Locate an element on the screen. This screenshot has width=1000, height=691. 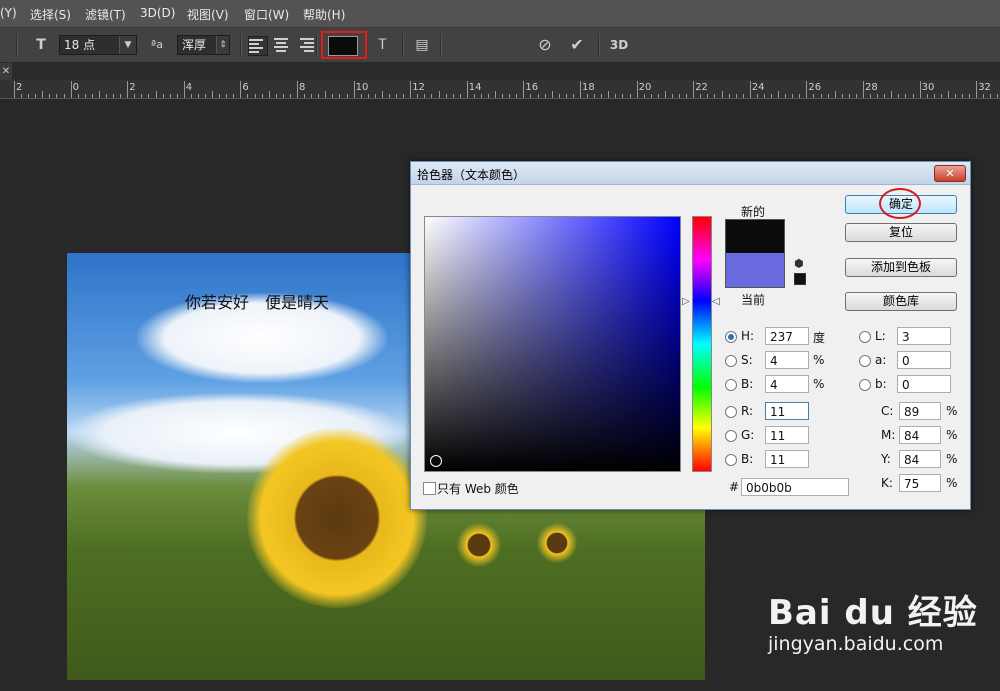
menu-item-filter: 滤镜(T) is located at coordinates (105, 14).